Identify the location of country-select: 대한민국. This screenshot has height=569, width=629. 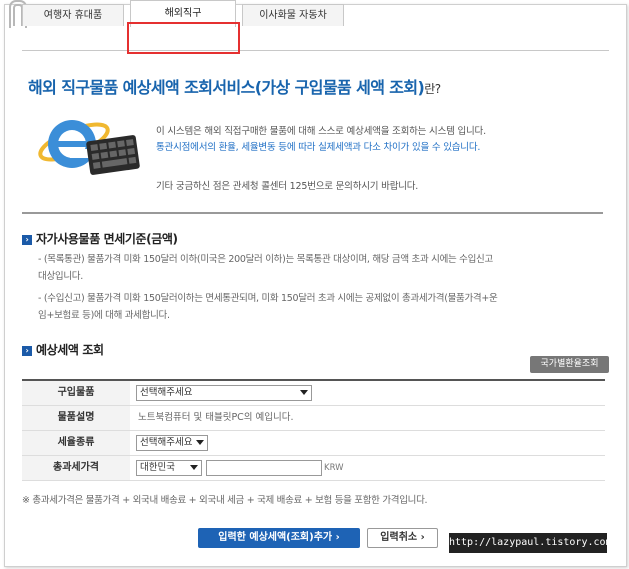
(169, 468).